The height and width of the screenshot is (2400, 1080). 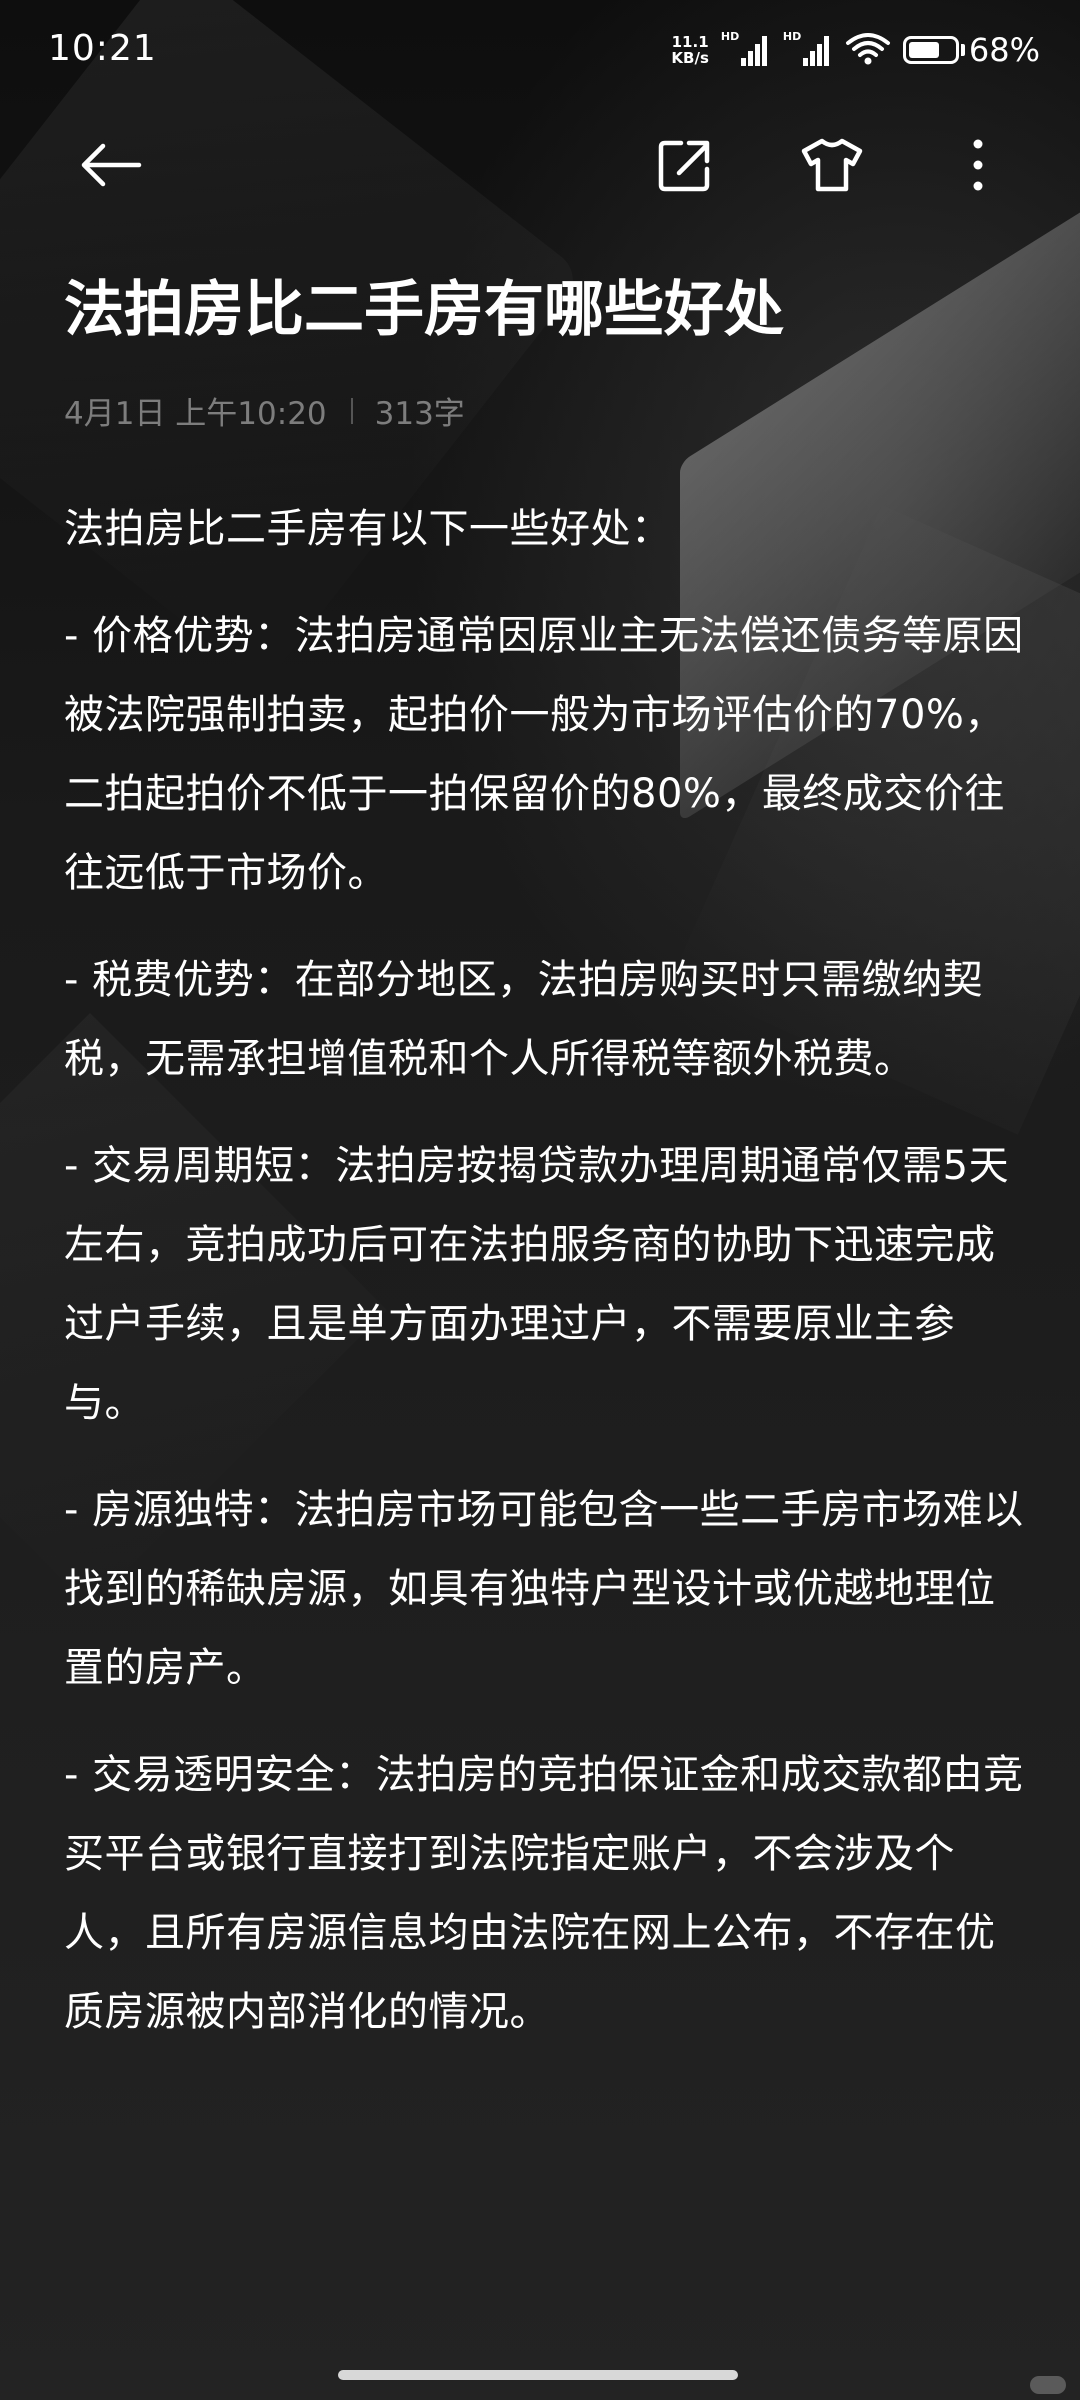 I want to click on note-word-count: 313字, so click(x=419, y=414).